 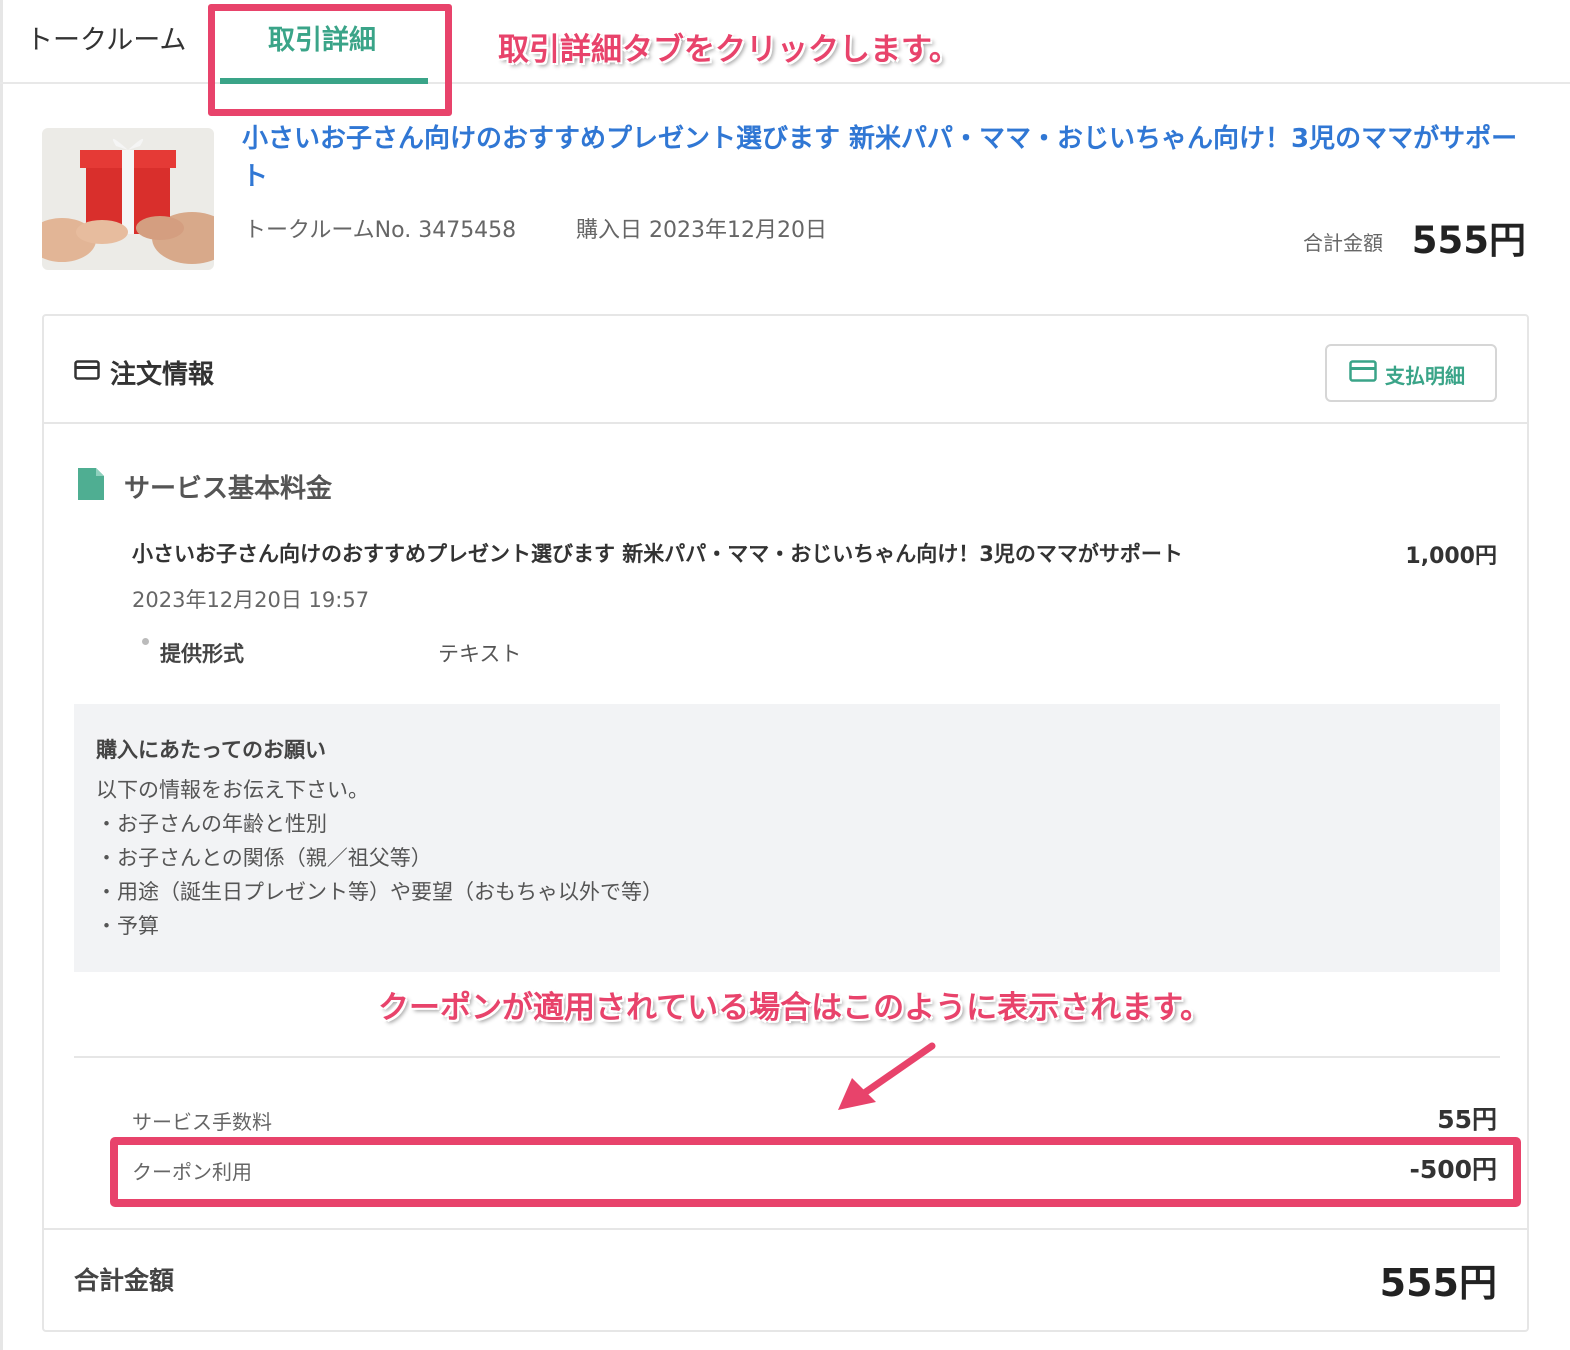 What do you see at coordinates (885, 1079) in the screenshot?
I see `annotation-arrow-icon` at bounding box center [885, 1079].